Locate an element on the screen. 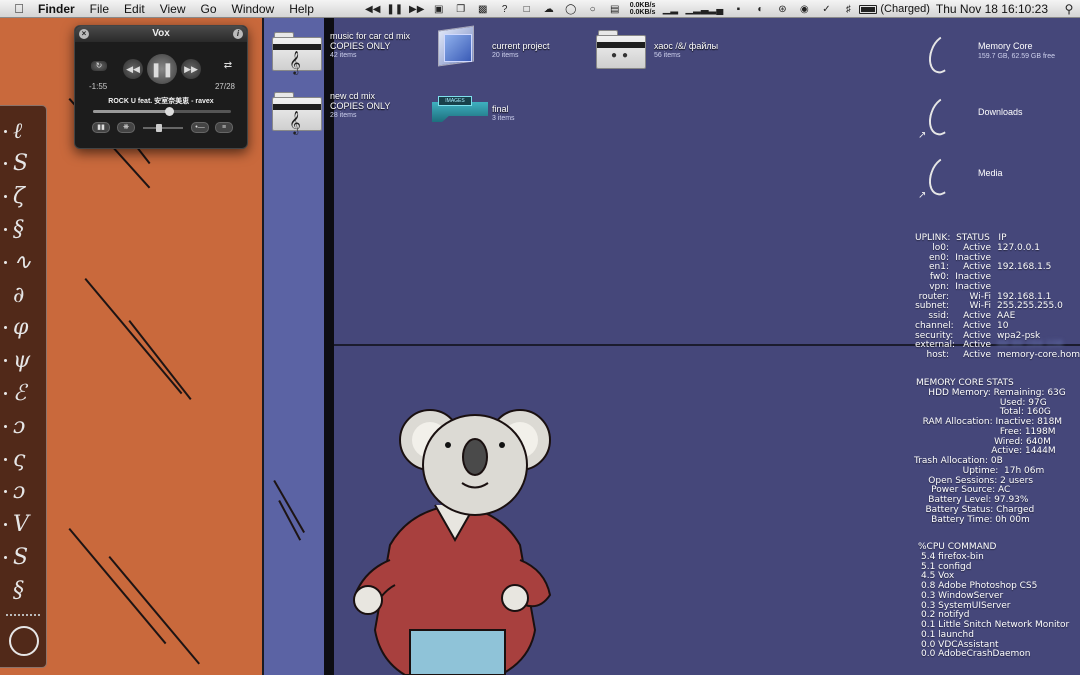 The image size is (1080, 675). display-icon: ▪ is located at coordinates (738, 9).